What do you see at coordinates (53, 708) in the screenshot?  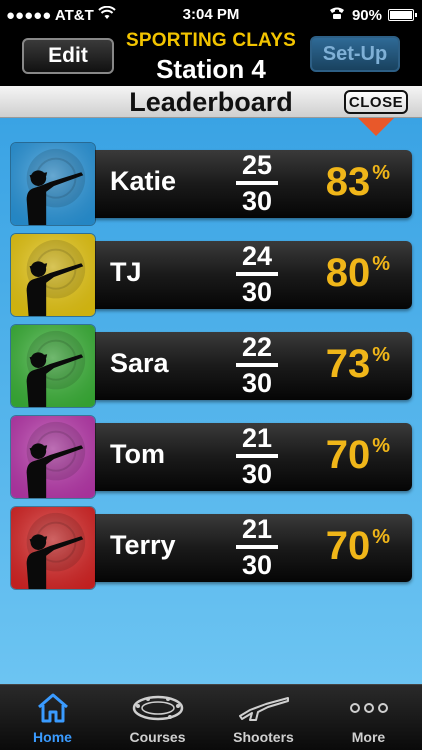 I see `home-icon` at bounding box center [53, 708].